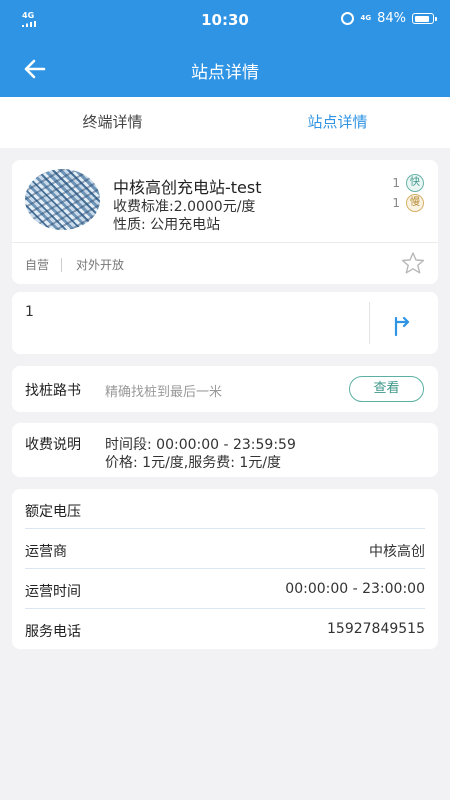 The width and height of the screenshot is (450, 800). What do you see at coordinates (200, 445) in the screenshot?
I see `charge-time-period: 时间段: 00:00:00 - 23:59:59` at bounding box center [200, 445].